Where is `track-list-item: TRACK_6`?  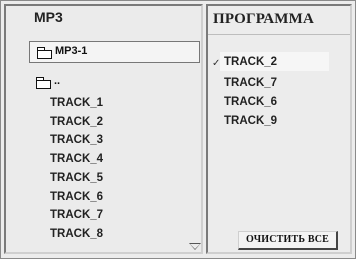
track-list-item: TRACK_6 is located at coordinates (76, 197).